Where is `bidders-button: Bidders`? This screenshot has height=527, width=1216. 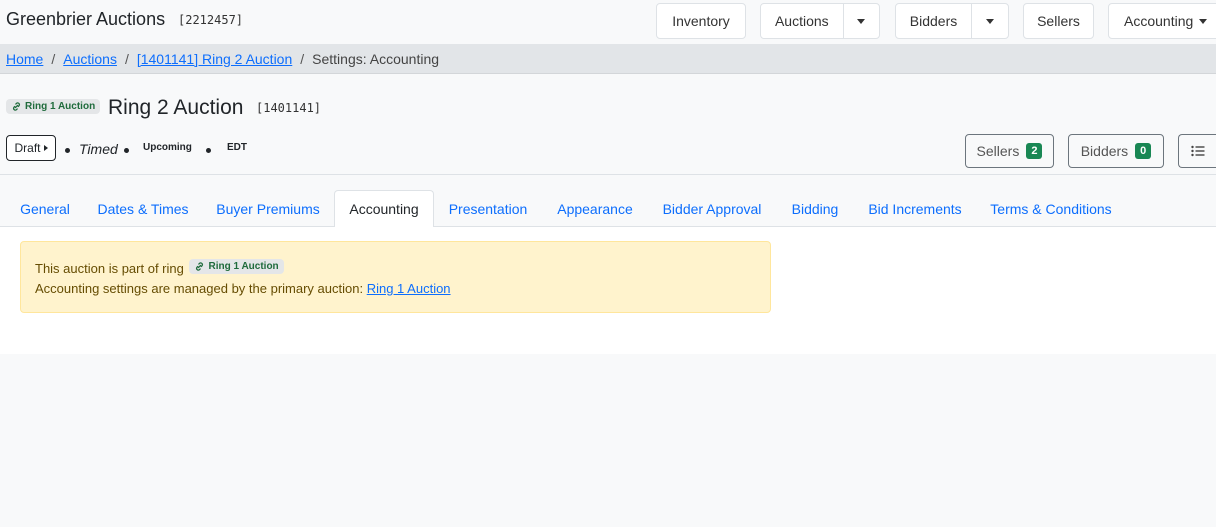
bidders-button: Bidders is located at coordinates (934, 21).